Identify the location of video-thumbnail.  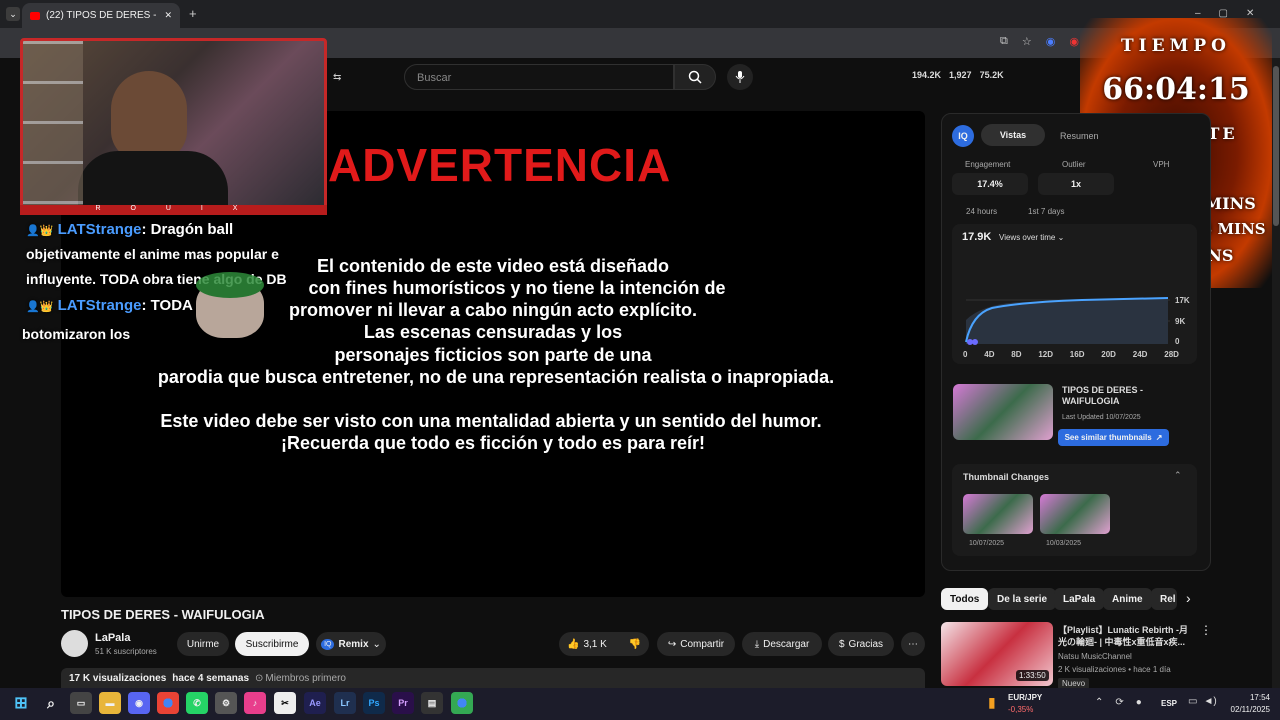
(1003, 412).